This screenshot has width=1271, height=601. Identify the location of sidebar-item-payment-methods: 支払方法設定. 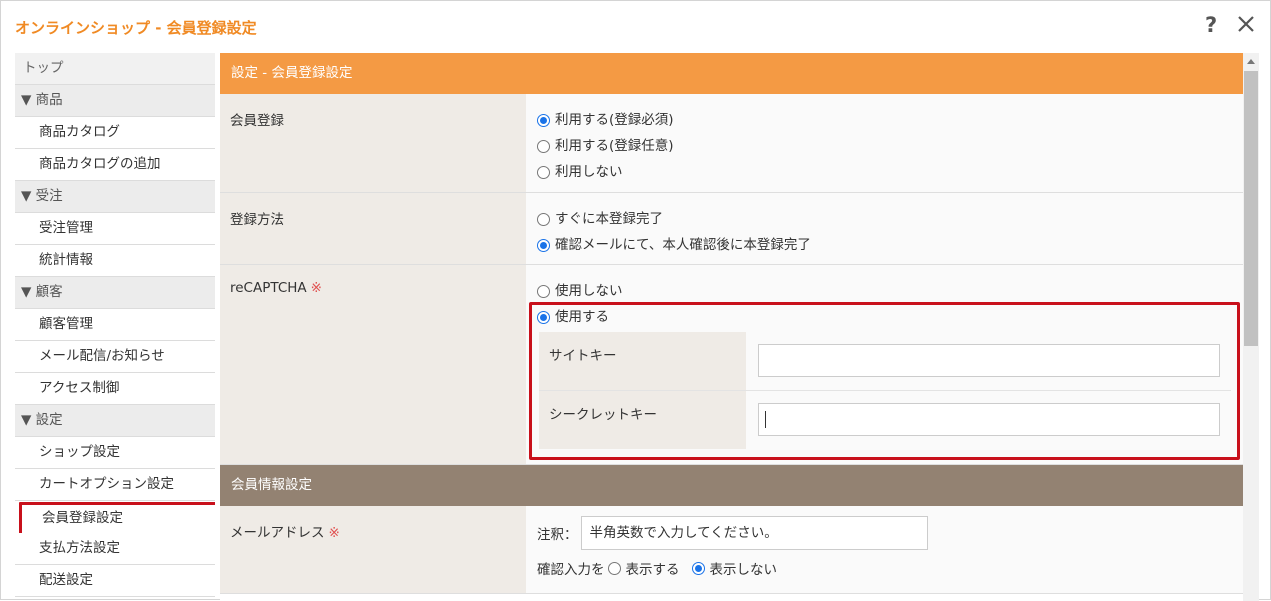
(115, 549).